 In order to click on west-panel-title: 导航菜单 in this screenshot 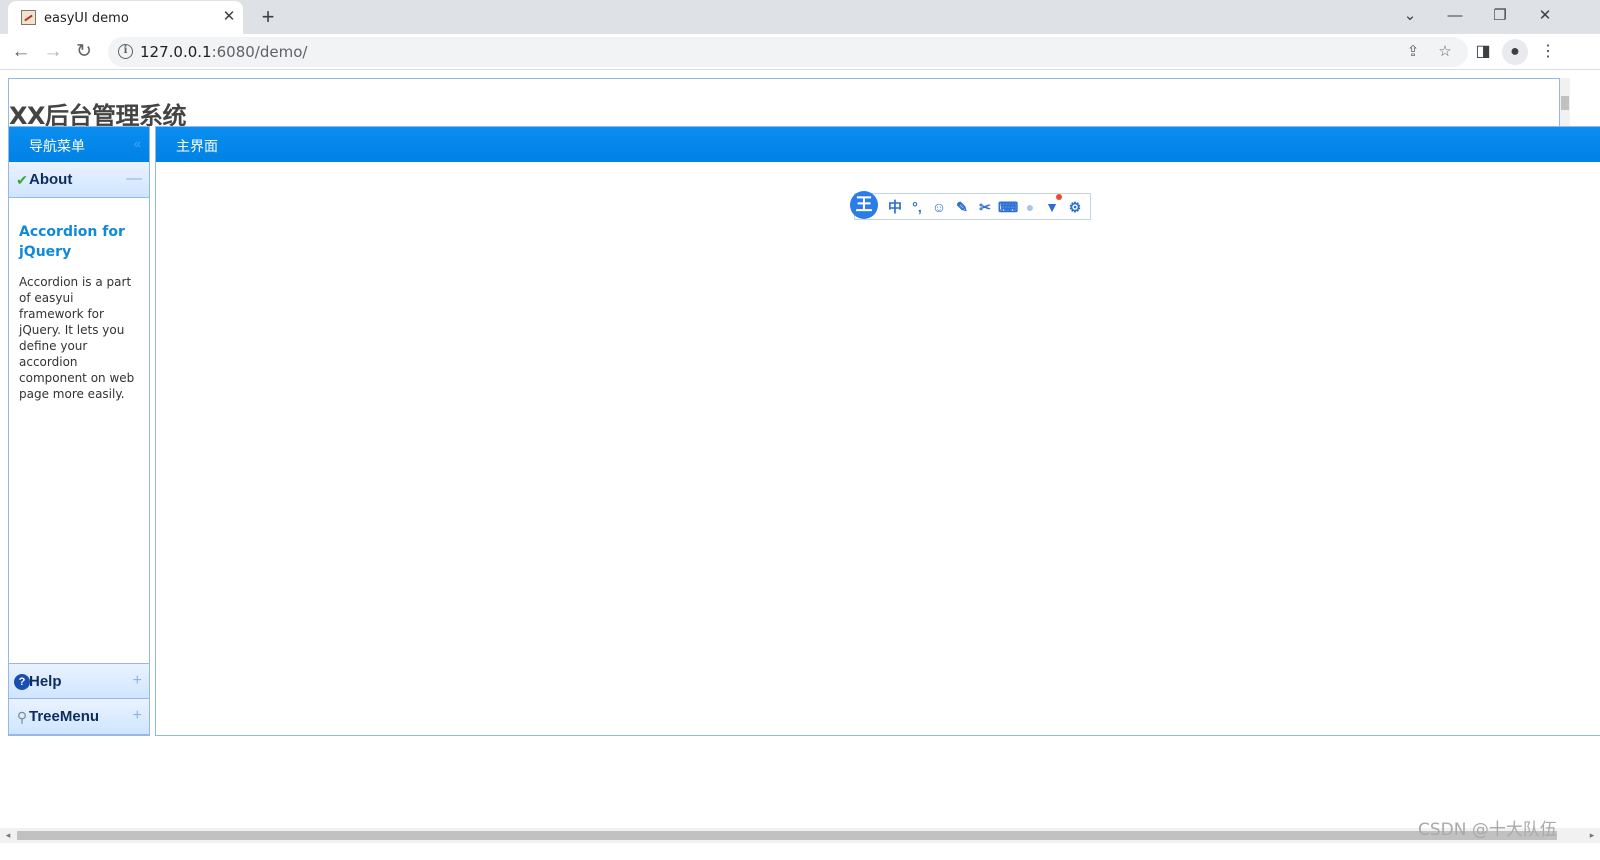, I will do `click(57, 147)`.